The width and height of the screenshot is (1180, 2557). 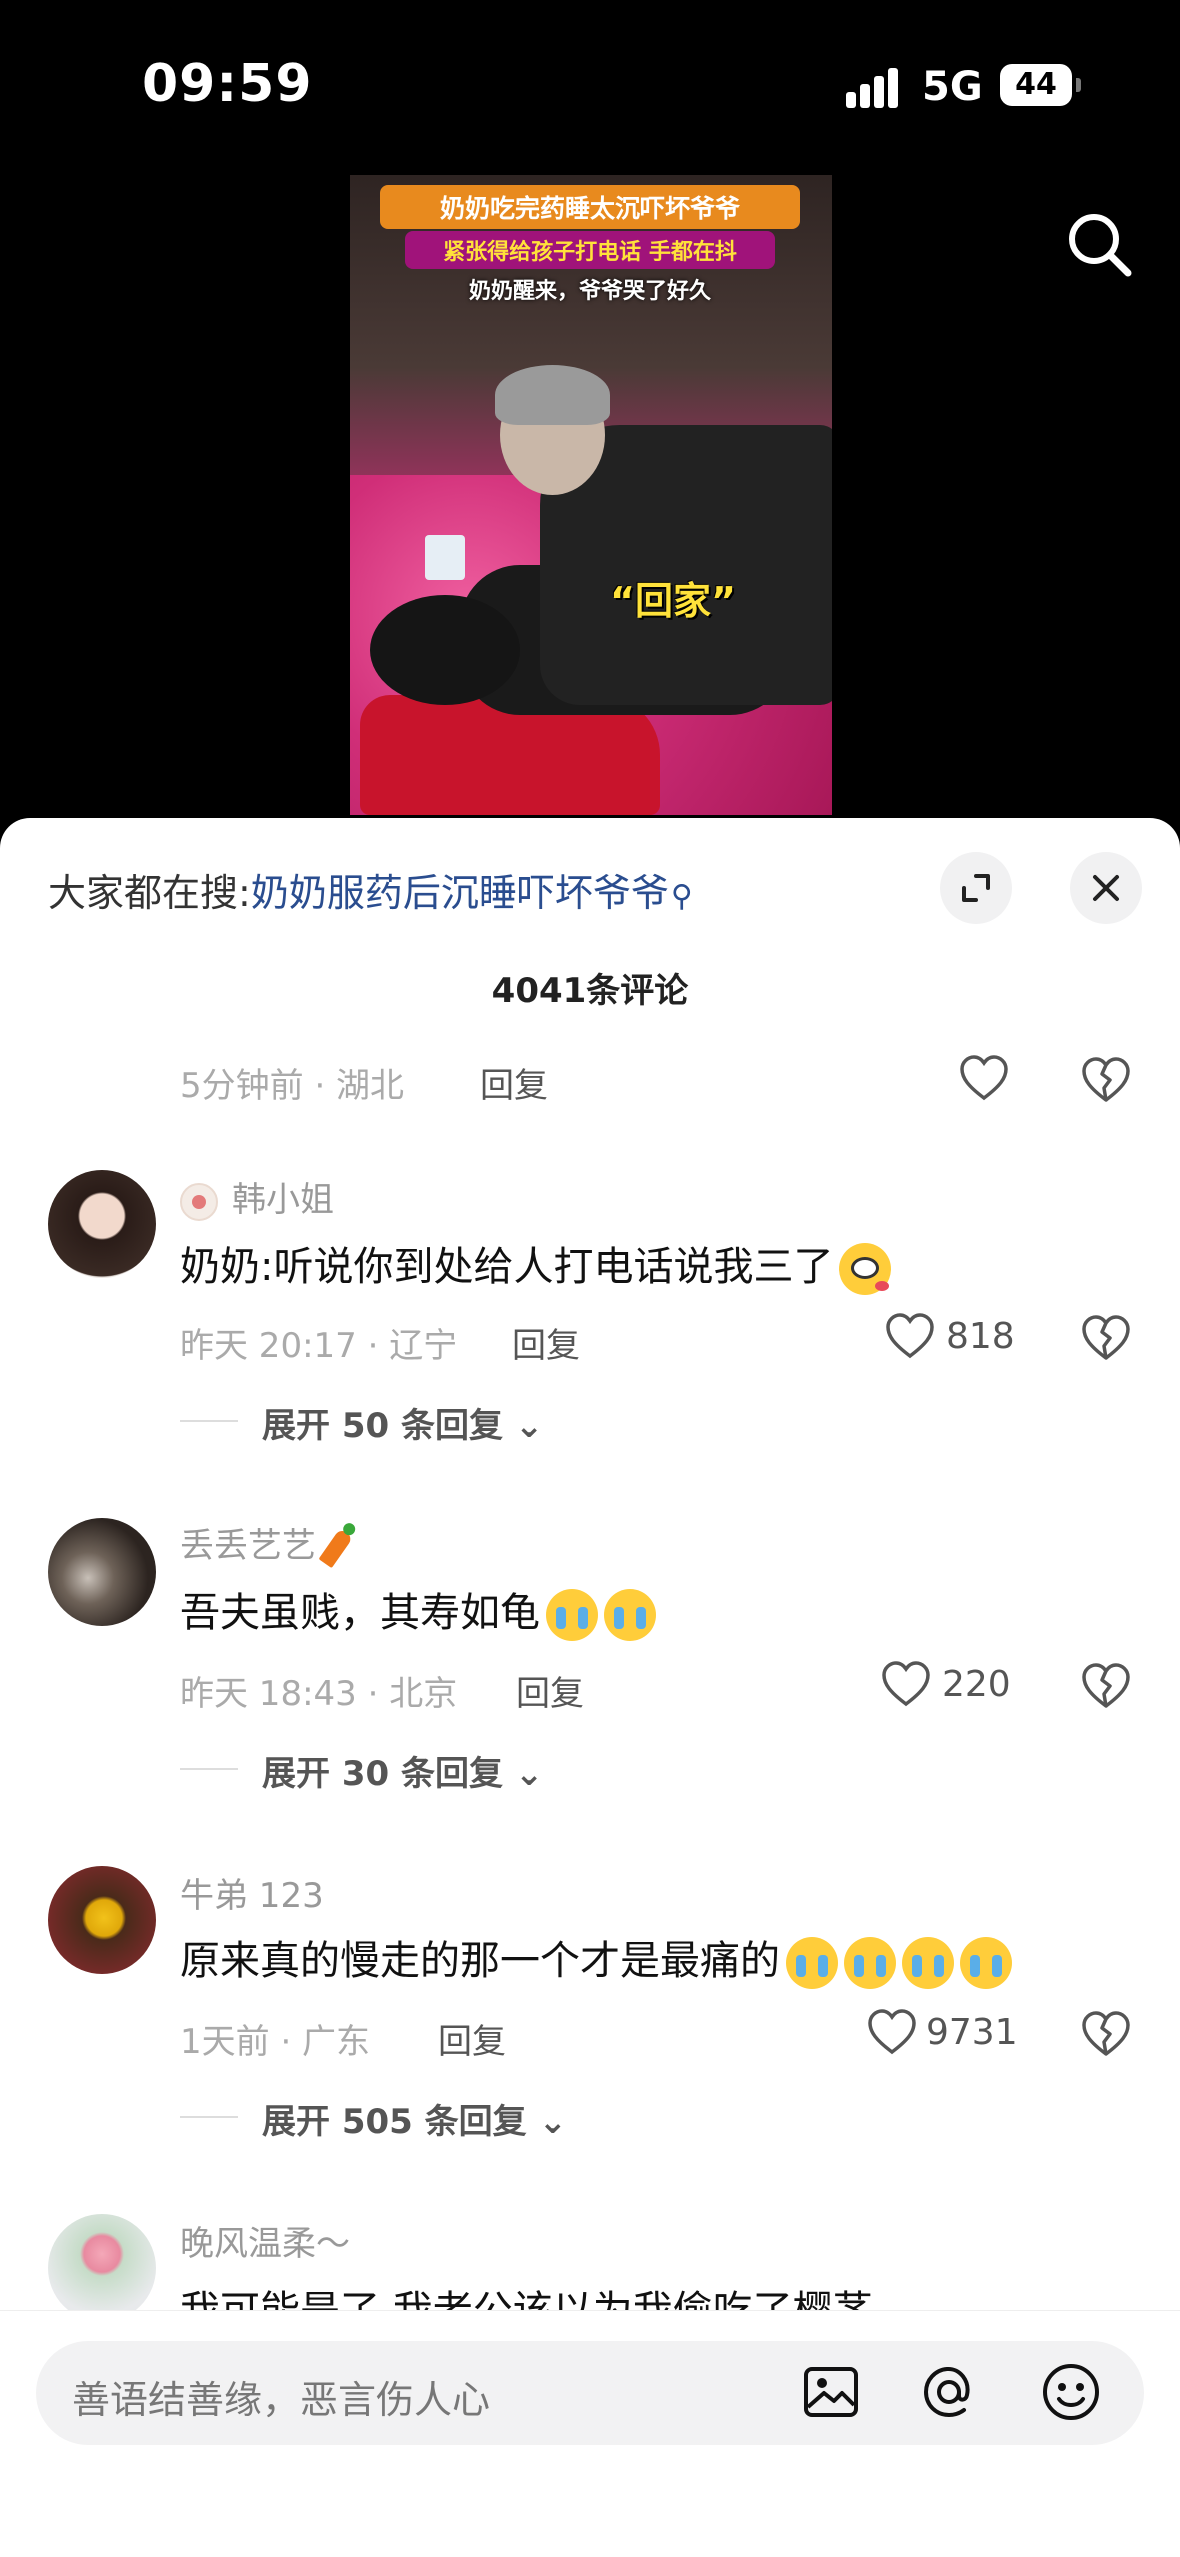 What do you see at coordinates (590, 991) in the screenshot?
I see `comments-count: 4041条评论` at bounding box center [590, 991].